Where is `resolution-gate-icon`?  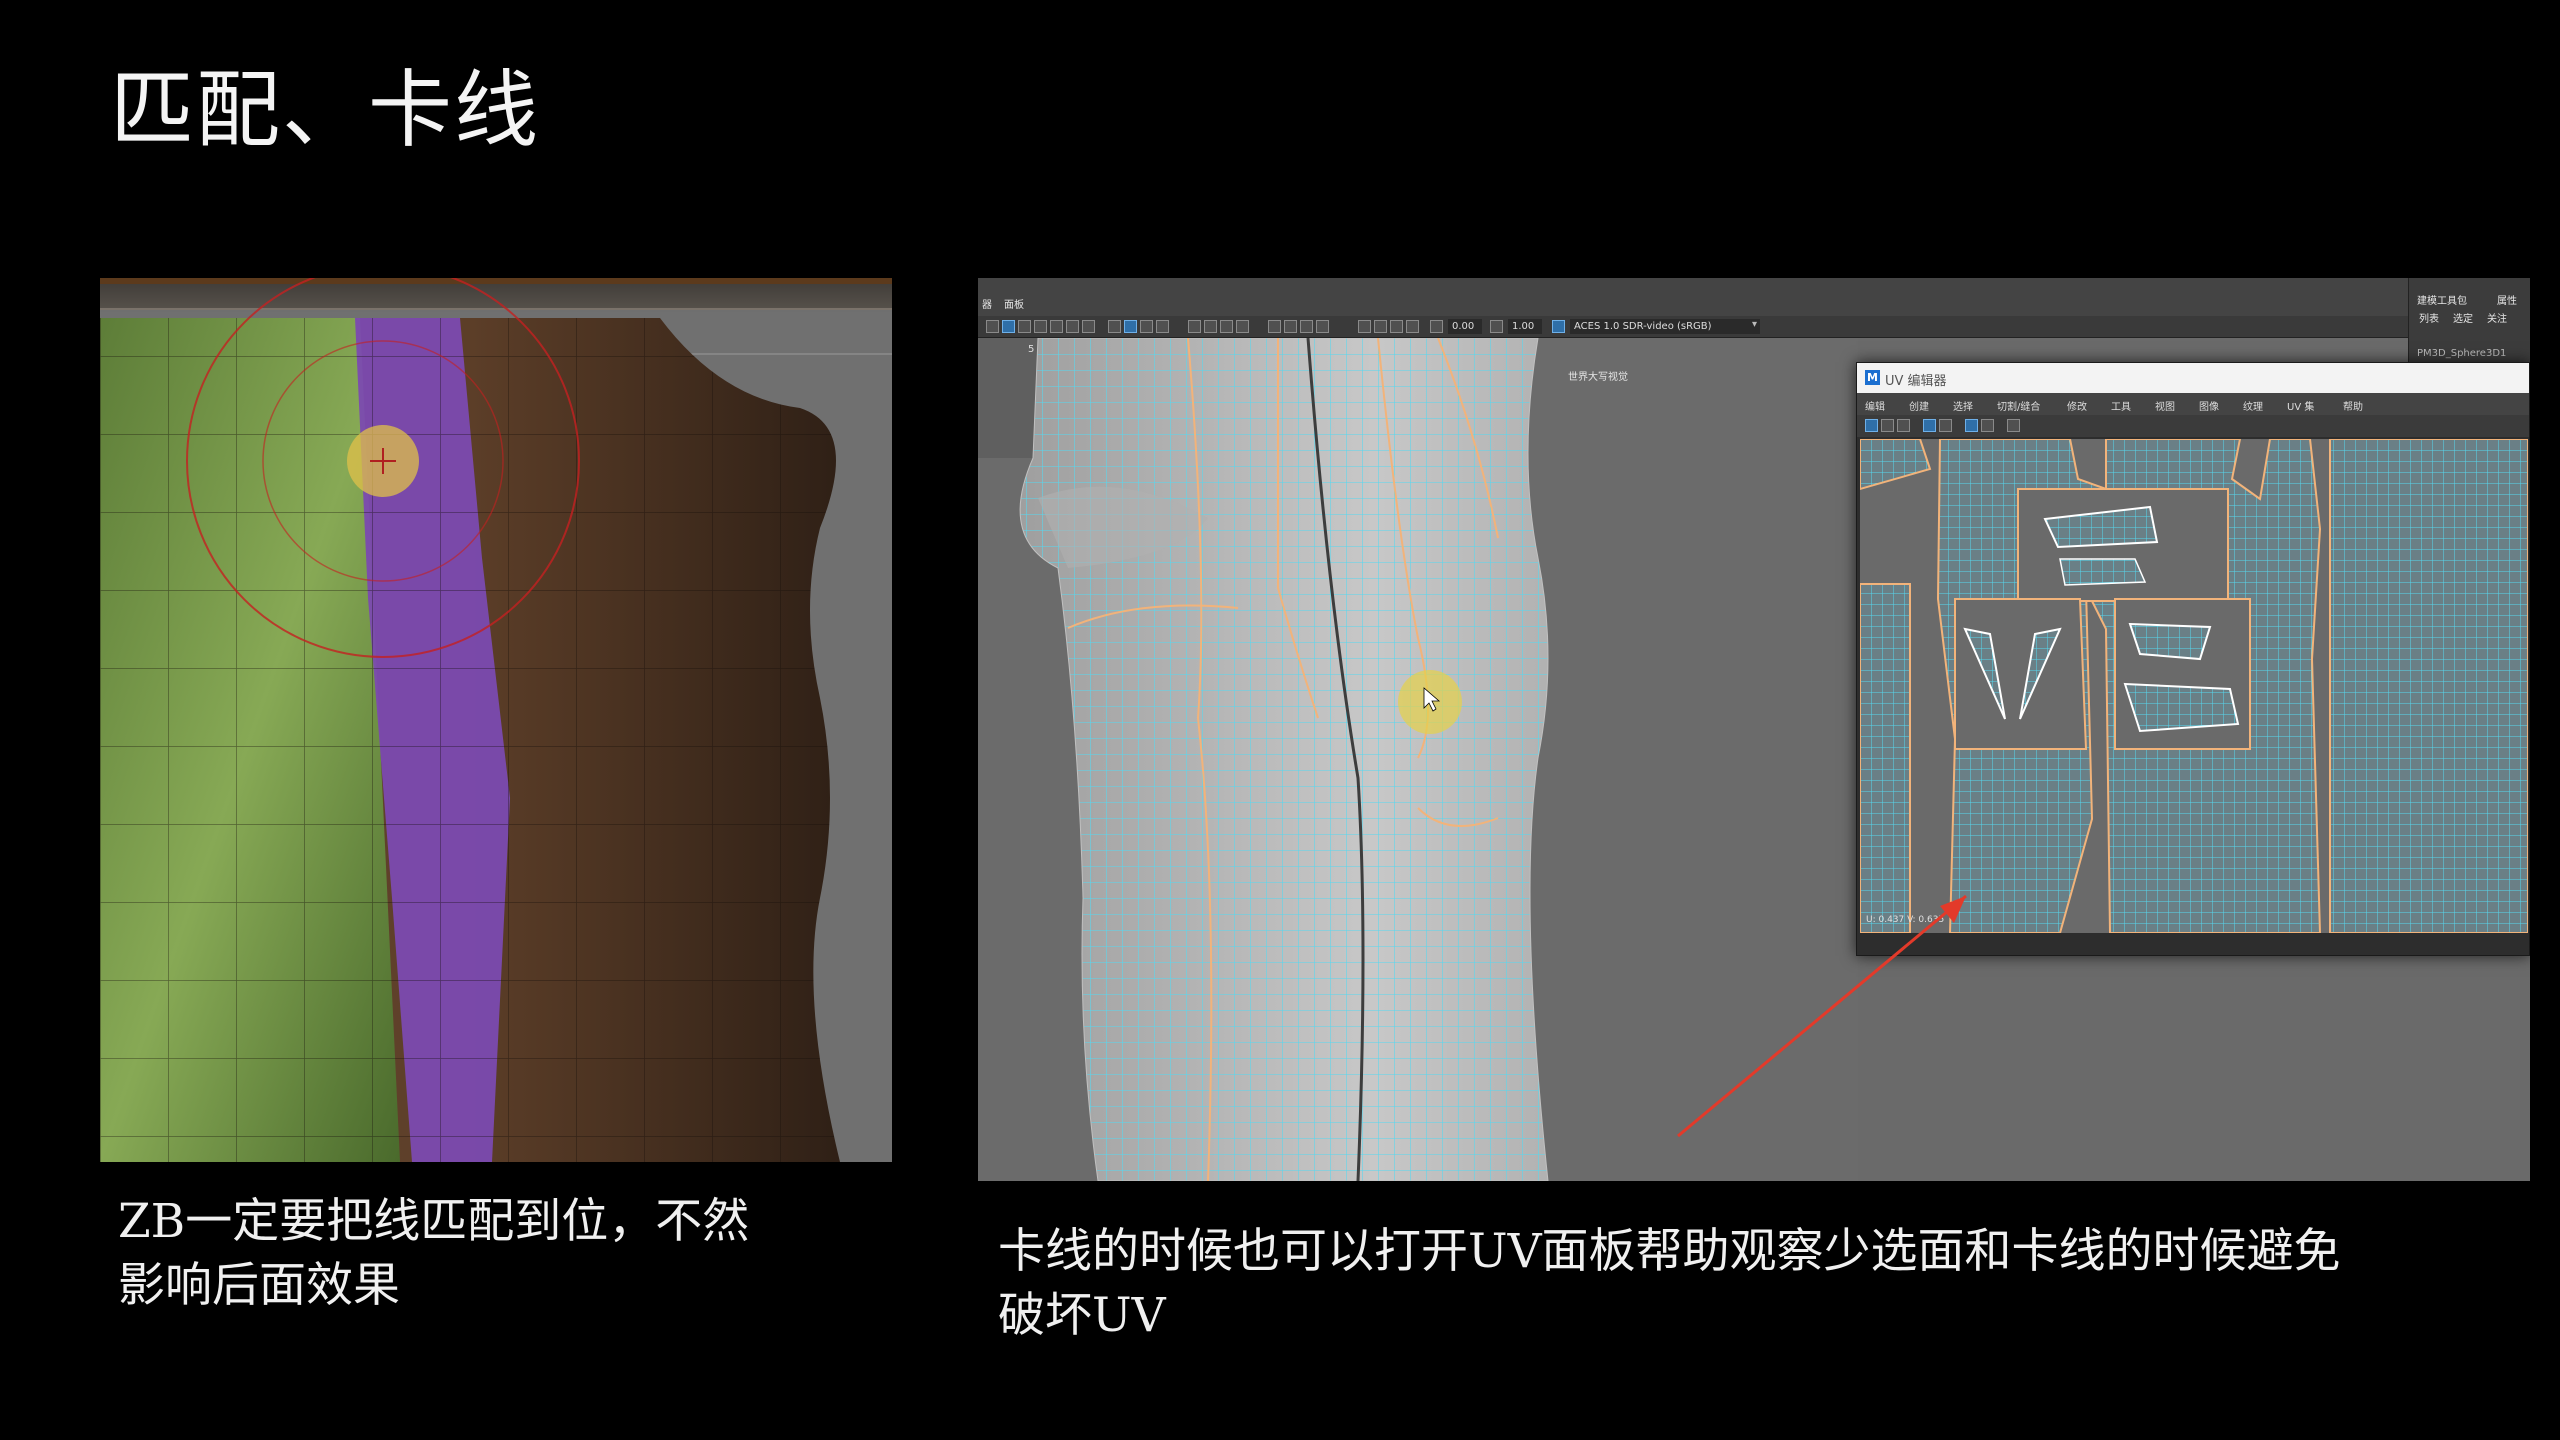 resolution-gate-icon is located at coordinates (1040, 326).